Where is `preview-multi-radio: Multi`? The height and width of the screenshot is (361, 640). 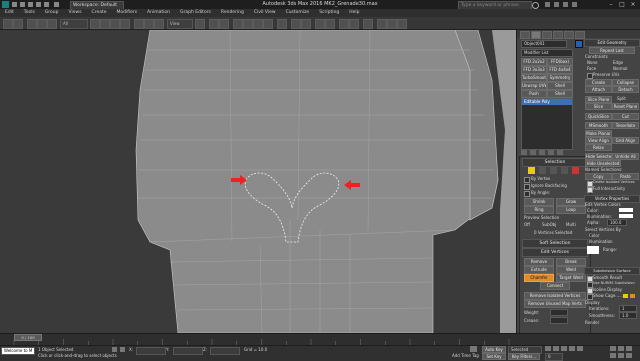
preview-multi-radio: Multi is located at coordinates (571, 224).